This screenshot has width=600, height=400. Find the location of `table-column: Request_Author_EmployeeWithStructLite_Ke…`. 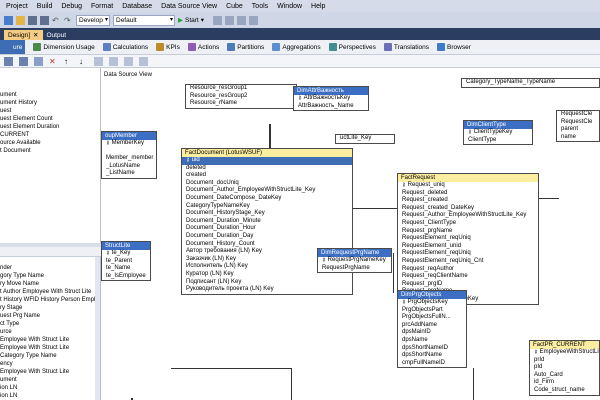

table-column: Request_Author_EmployeeWithStructLite_Ke… is located at coordinates (468, 216).